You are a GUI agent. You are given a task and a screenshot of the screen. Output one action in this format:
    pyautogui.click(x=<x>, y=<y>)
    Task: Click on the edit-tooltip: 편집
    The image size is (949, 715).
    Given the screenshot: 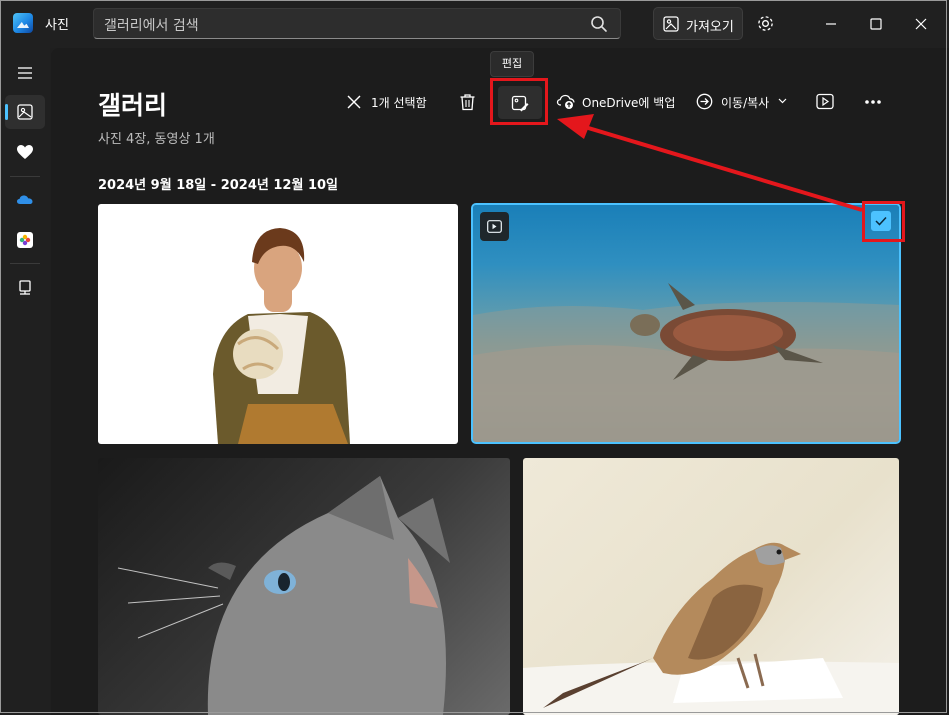 What is the action you would take?
    pyautogui.click(x=512, y=64)
    